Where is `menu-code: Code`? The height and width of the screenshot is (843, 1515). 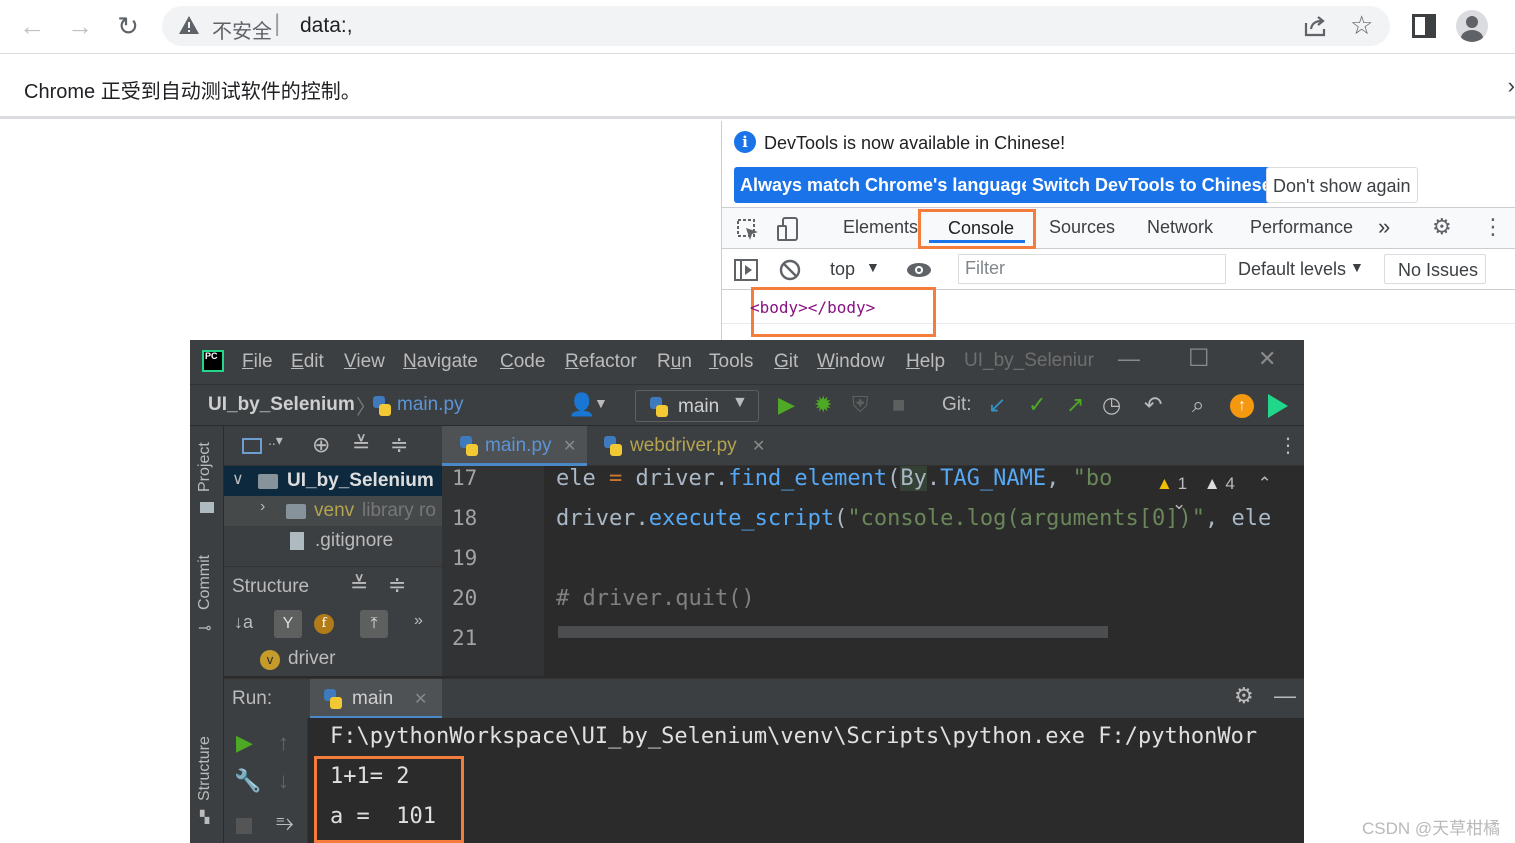 menu-code: Code is located at coordinates (522, 362).